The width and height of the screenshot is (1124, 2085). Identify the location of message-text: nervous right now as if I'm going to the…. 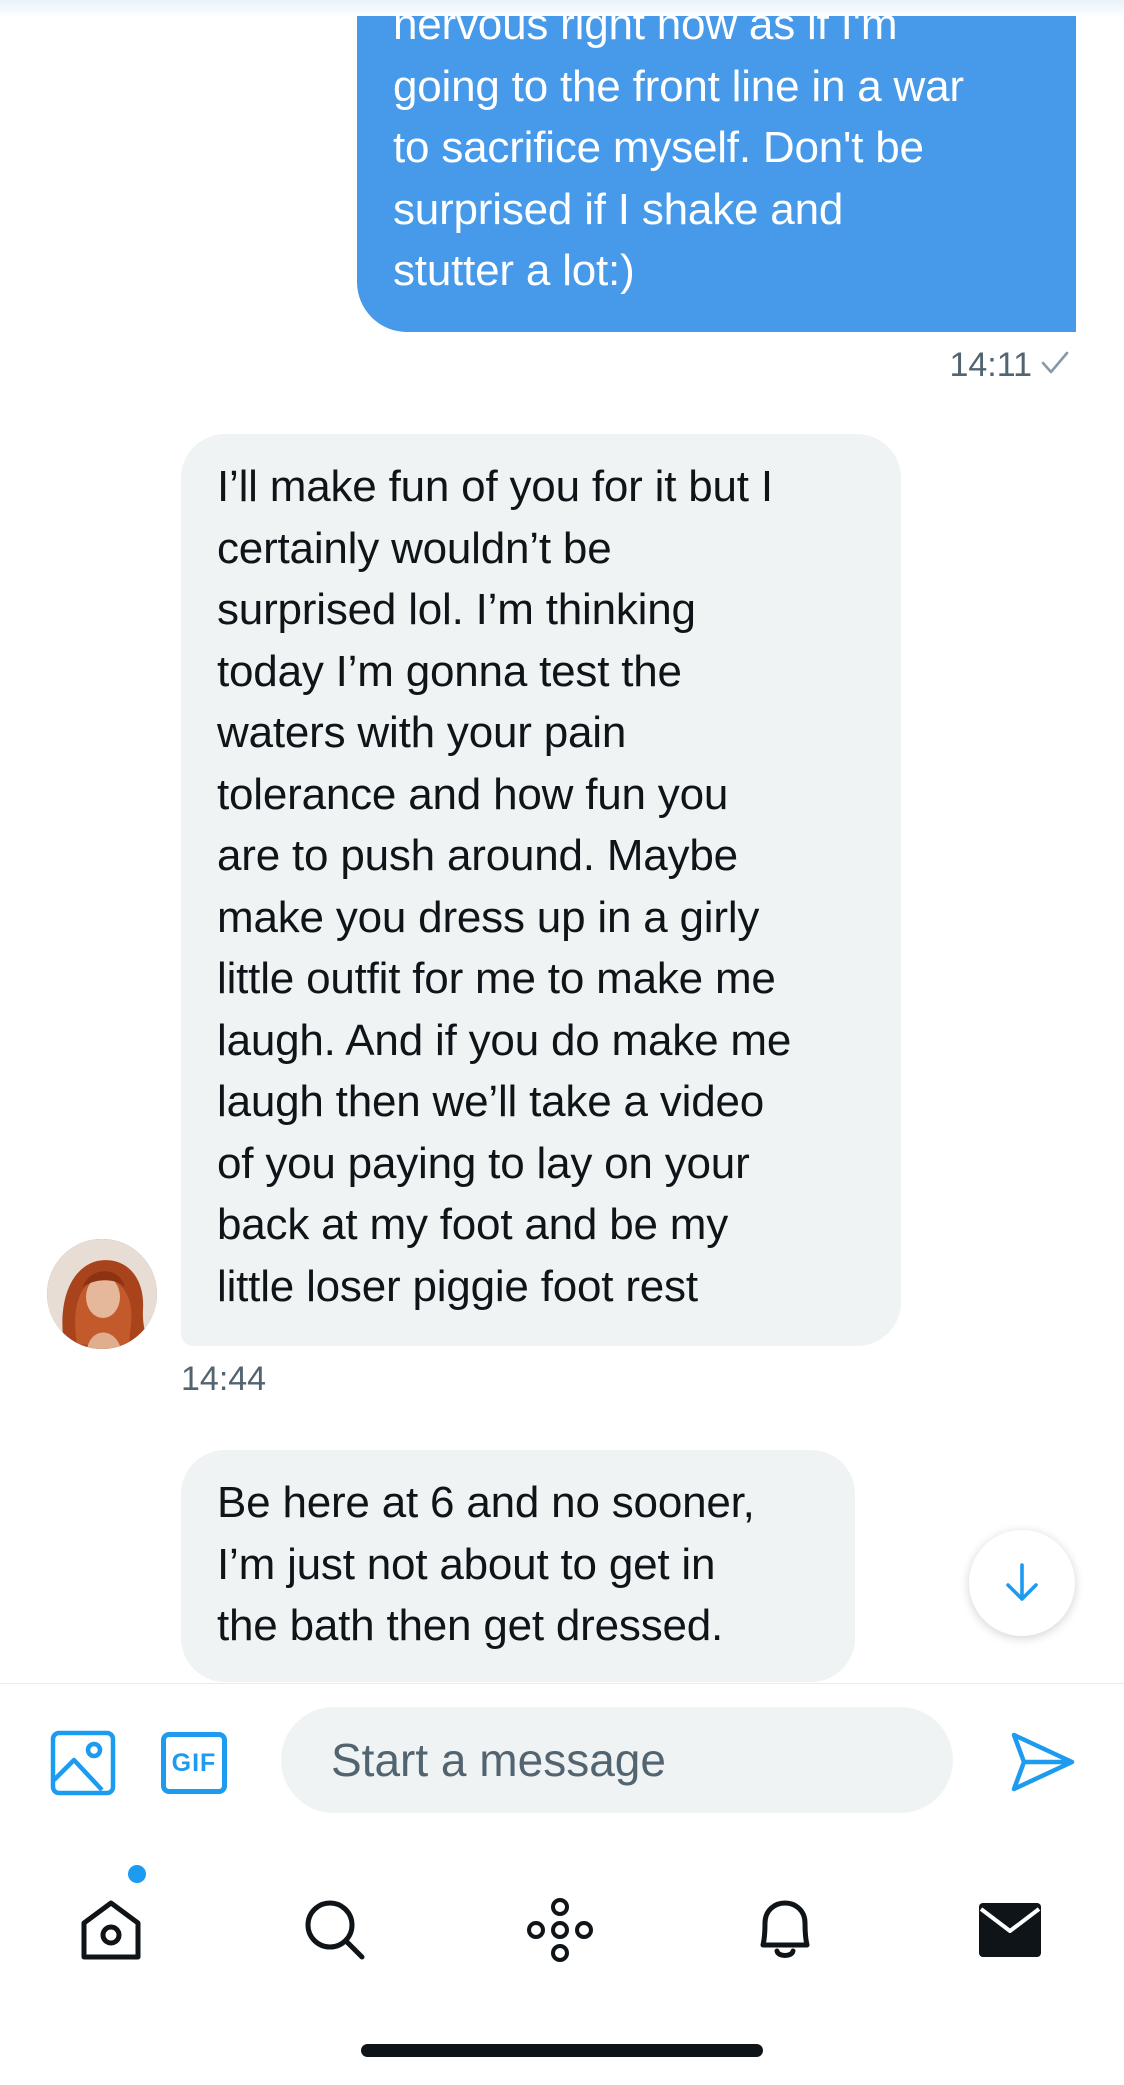
(678, 155).